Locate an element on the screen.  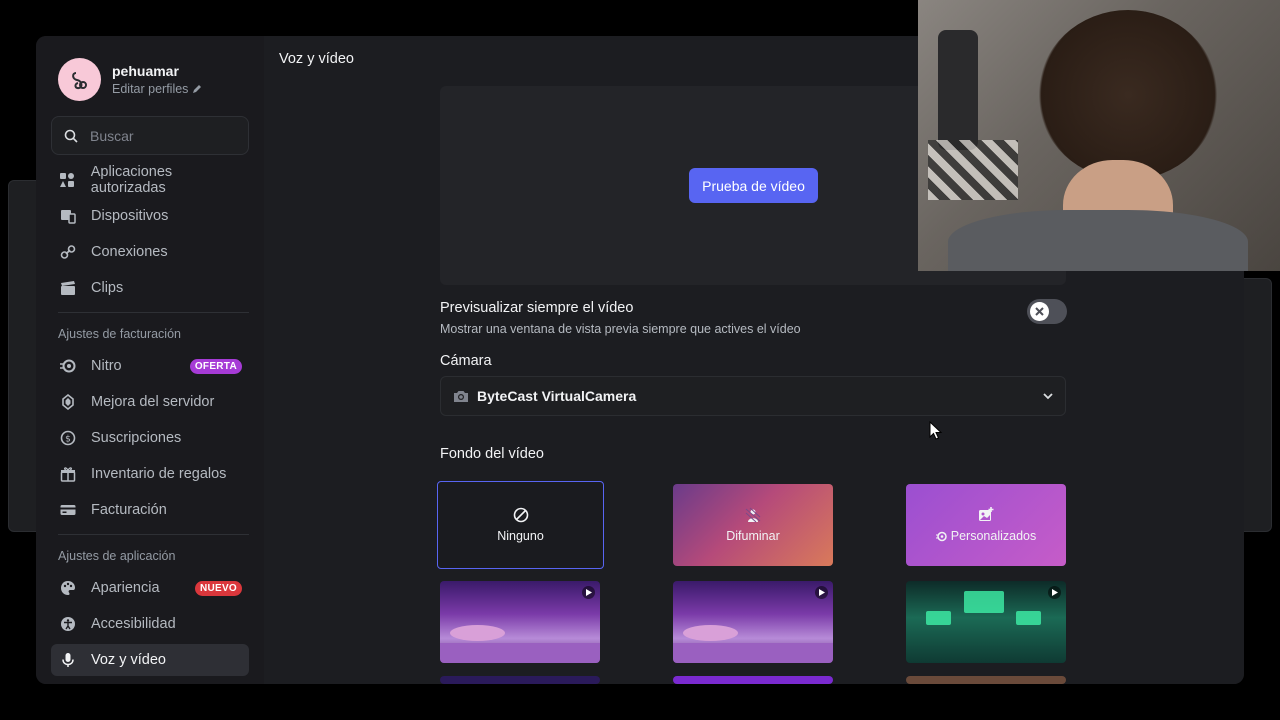
puzzle-icon is located at coordinates (67, 180).